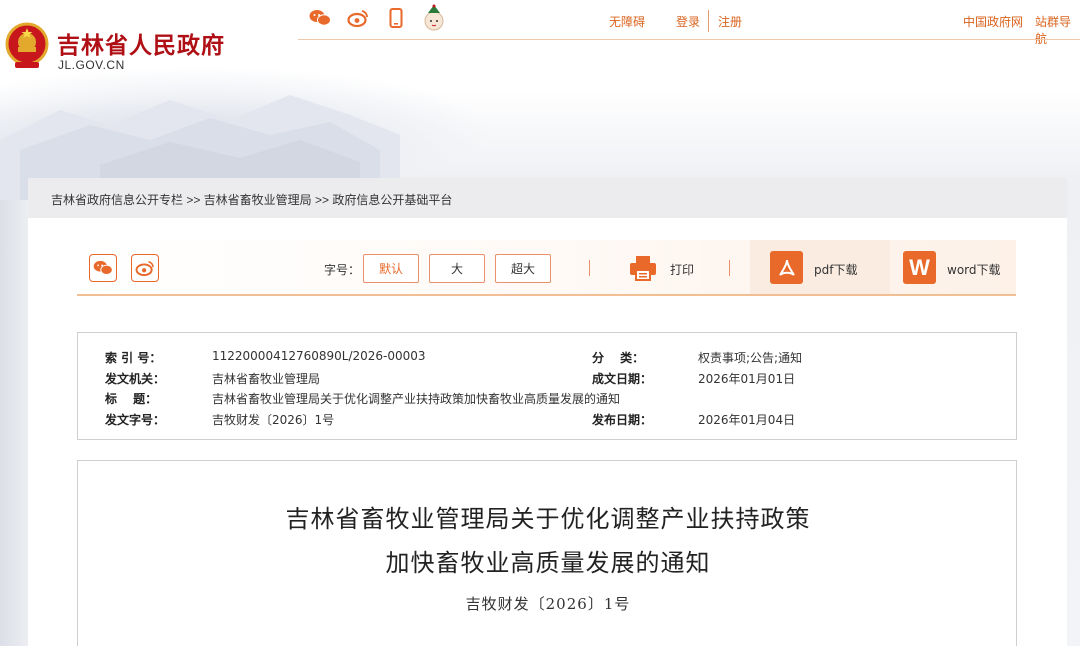 This screenshot has width=1080, height=646. What do you see at coordinates (416, 399) in the screenshot?
I see `title-value: 吉林省畜牧业管理局关于优化调整产业扶持政策加快畜牧业高质量发展的通知` at bounding box center [416, 399].